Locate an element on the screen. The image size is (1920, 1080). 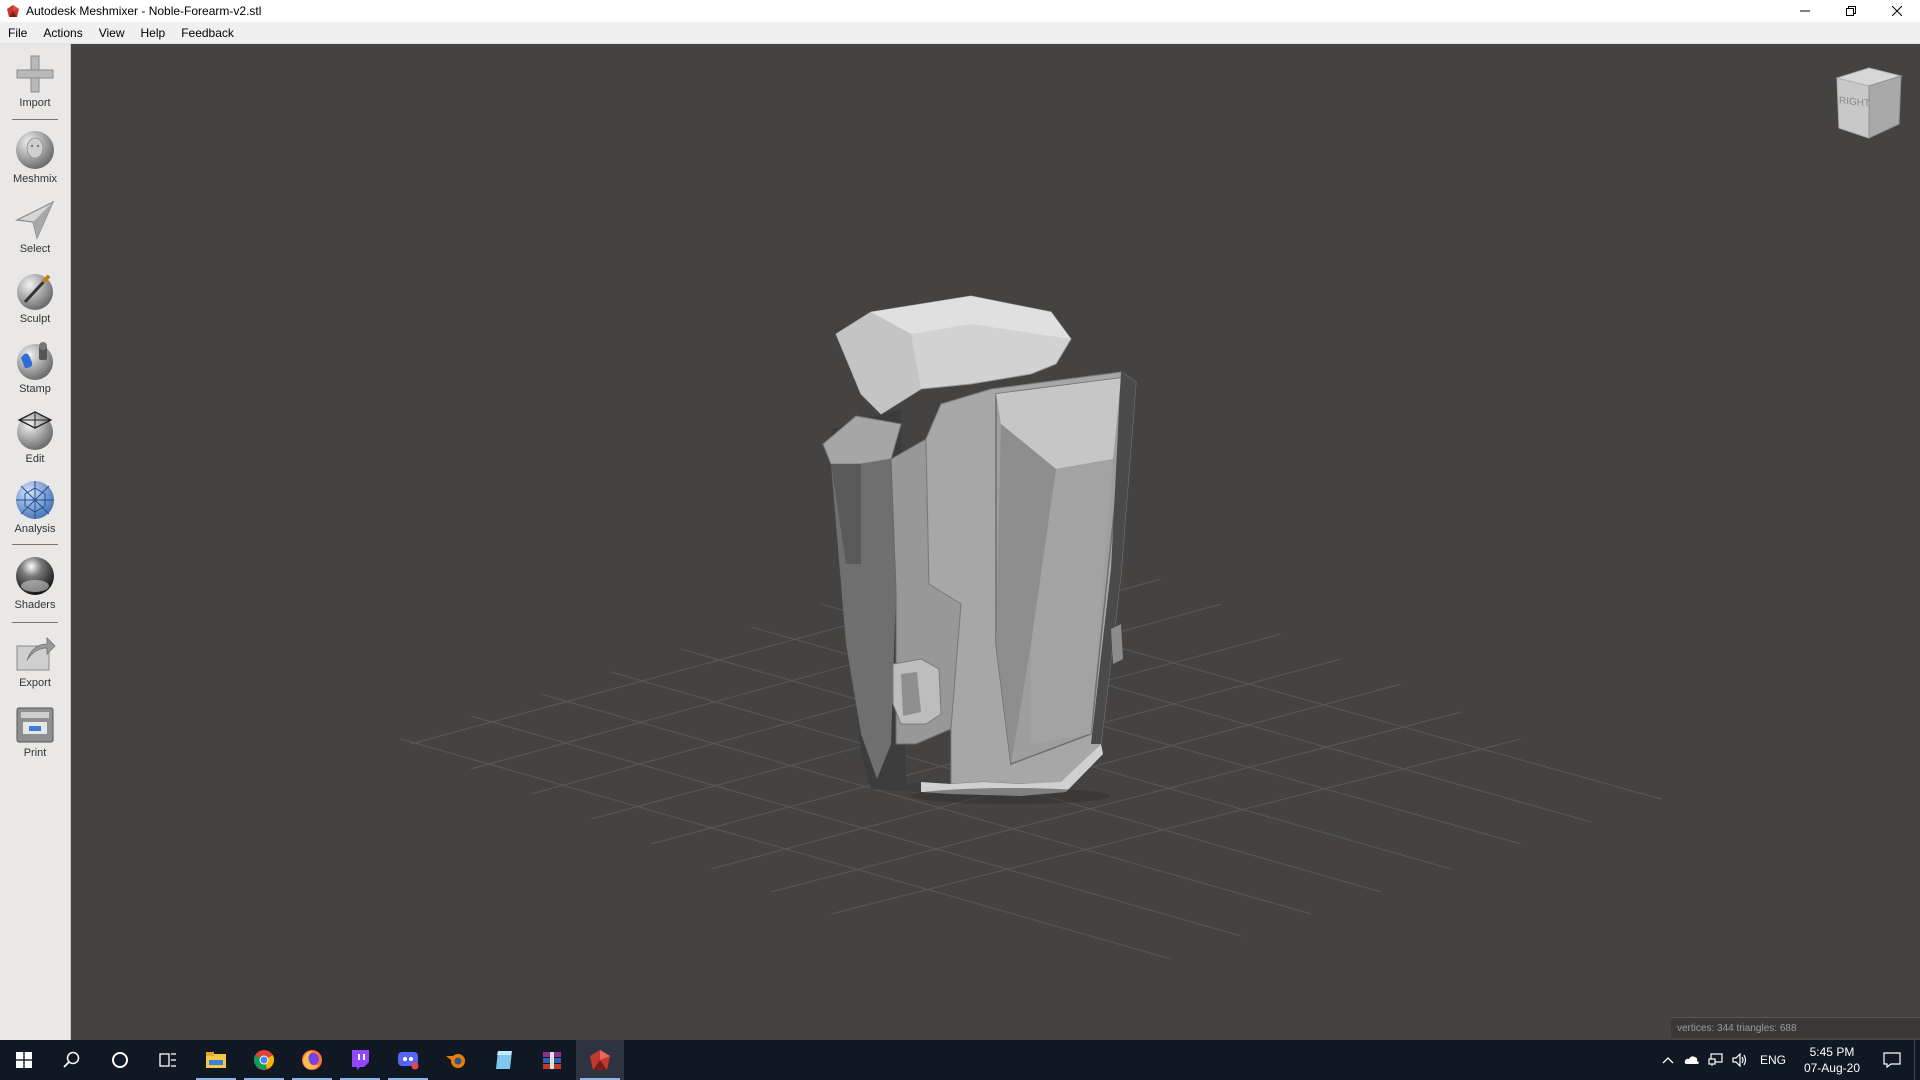
search-icon is located at coordinates (71, 1059).